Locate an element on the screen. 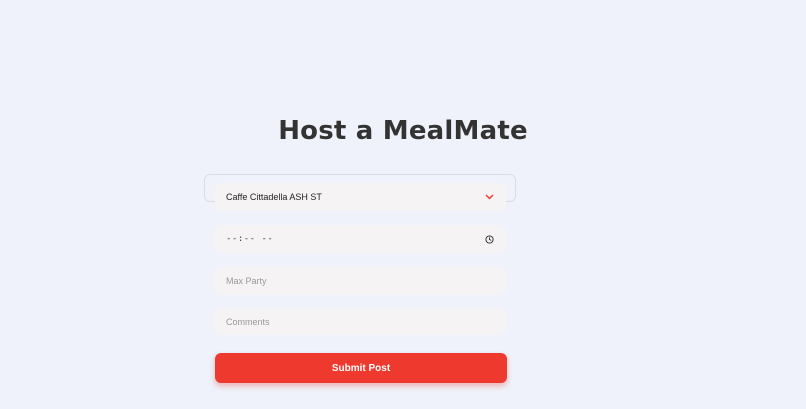  max-party-input: Max Party is located at coordinates (360, 281).